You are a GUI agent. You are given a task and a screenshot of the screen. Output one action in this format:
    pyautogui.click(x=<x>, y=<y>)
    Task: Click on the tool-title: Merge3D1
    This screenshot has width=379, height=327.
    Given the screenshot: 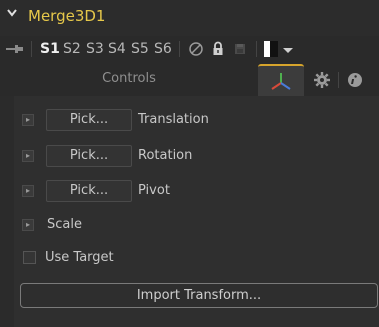 What is the action you would take?
    pyautogui.click(x=67, y=16)
    